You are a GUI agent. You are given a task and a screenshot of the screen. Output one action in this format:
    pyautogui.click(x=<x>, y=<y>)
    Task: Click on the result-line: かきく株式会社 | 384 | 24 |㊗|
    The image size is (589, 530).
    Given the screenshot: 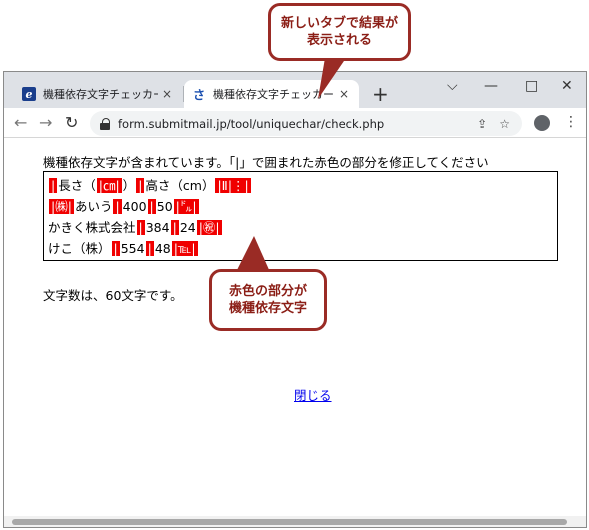 What is the action you would take?
    pyautogui.click(x=300, y=227)
    